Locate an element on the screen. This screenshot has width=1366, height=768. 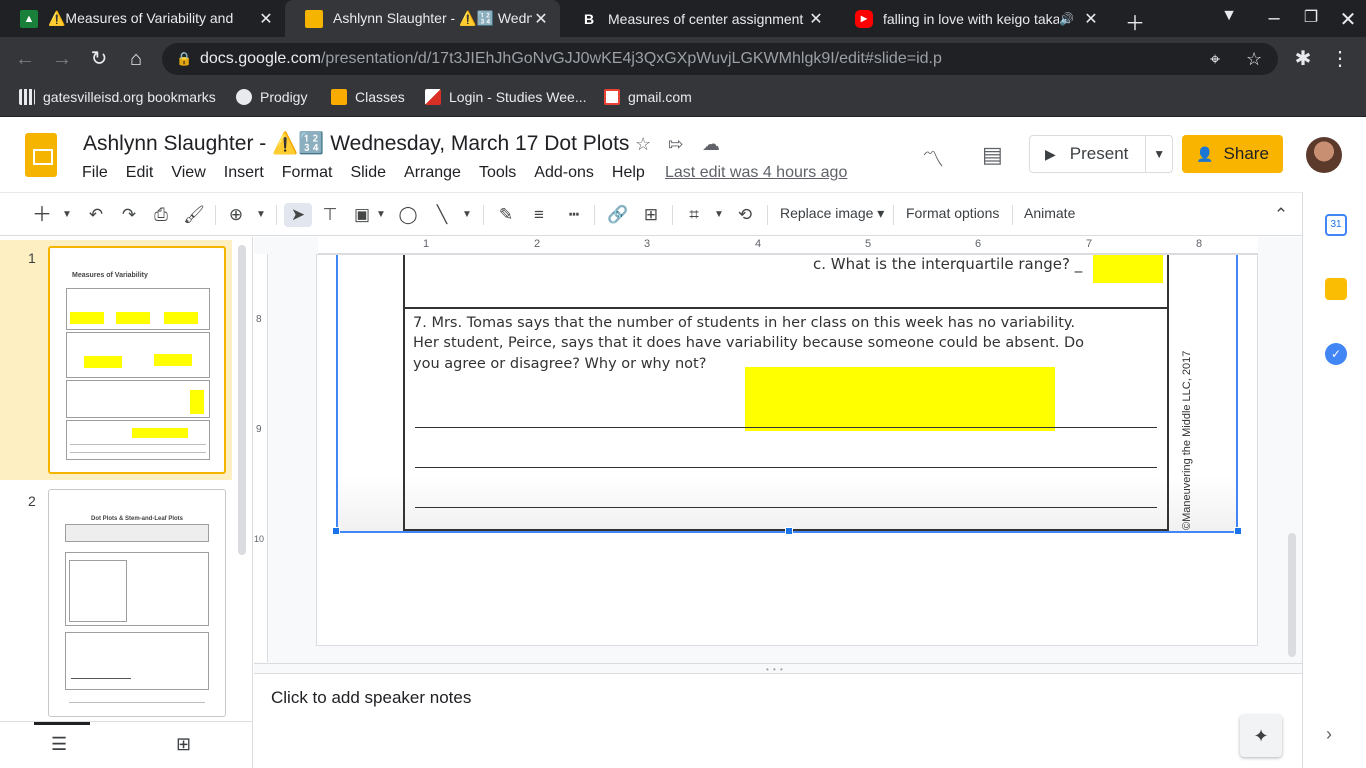
move-to-folder-icon: ⇰ is located at coordinates (675, 144).